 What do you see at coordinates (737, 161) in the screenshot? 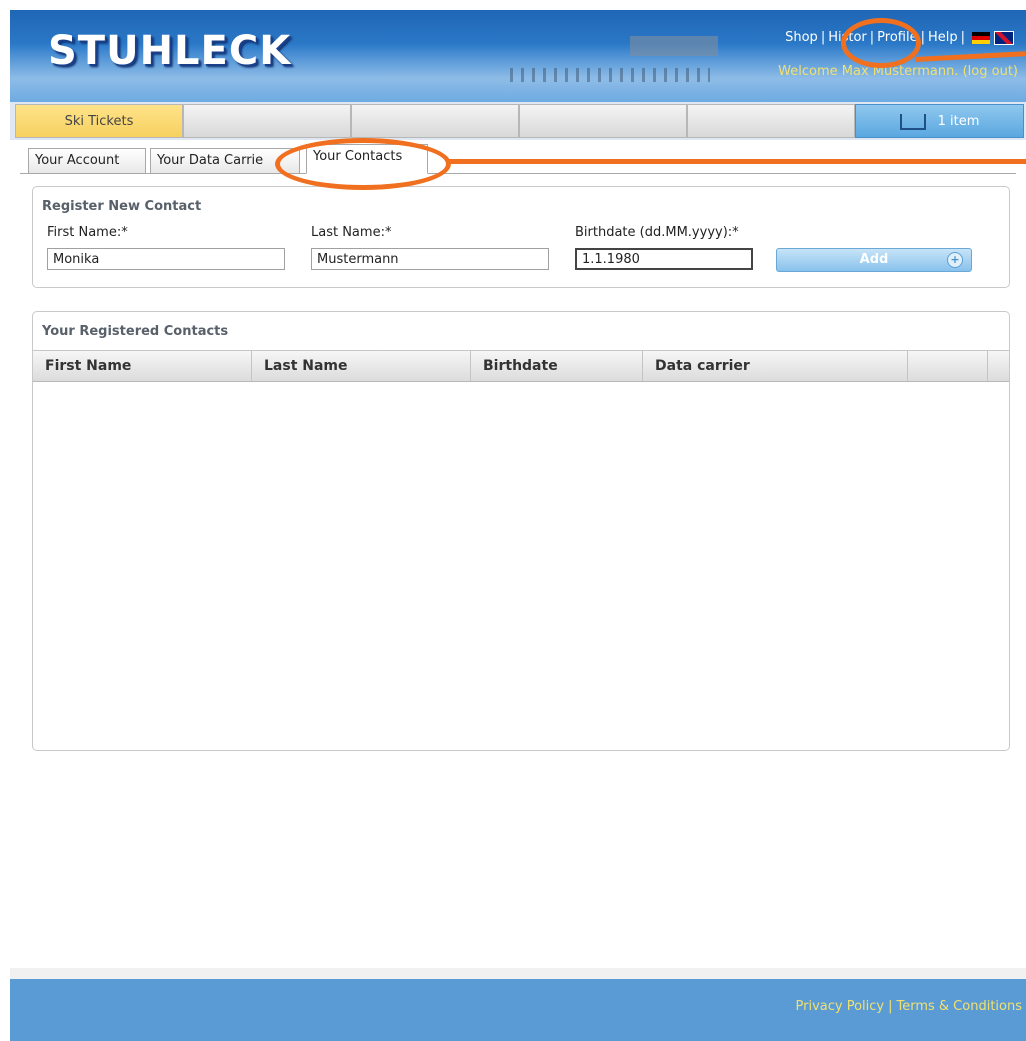
I see `highlight-line-contacts` at bounding box center [737, 161].